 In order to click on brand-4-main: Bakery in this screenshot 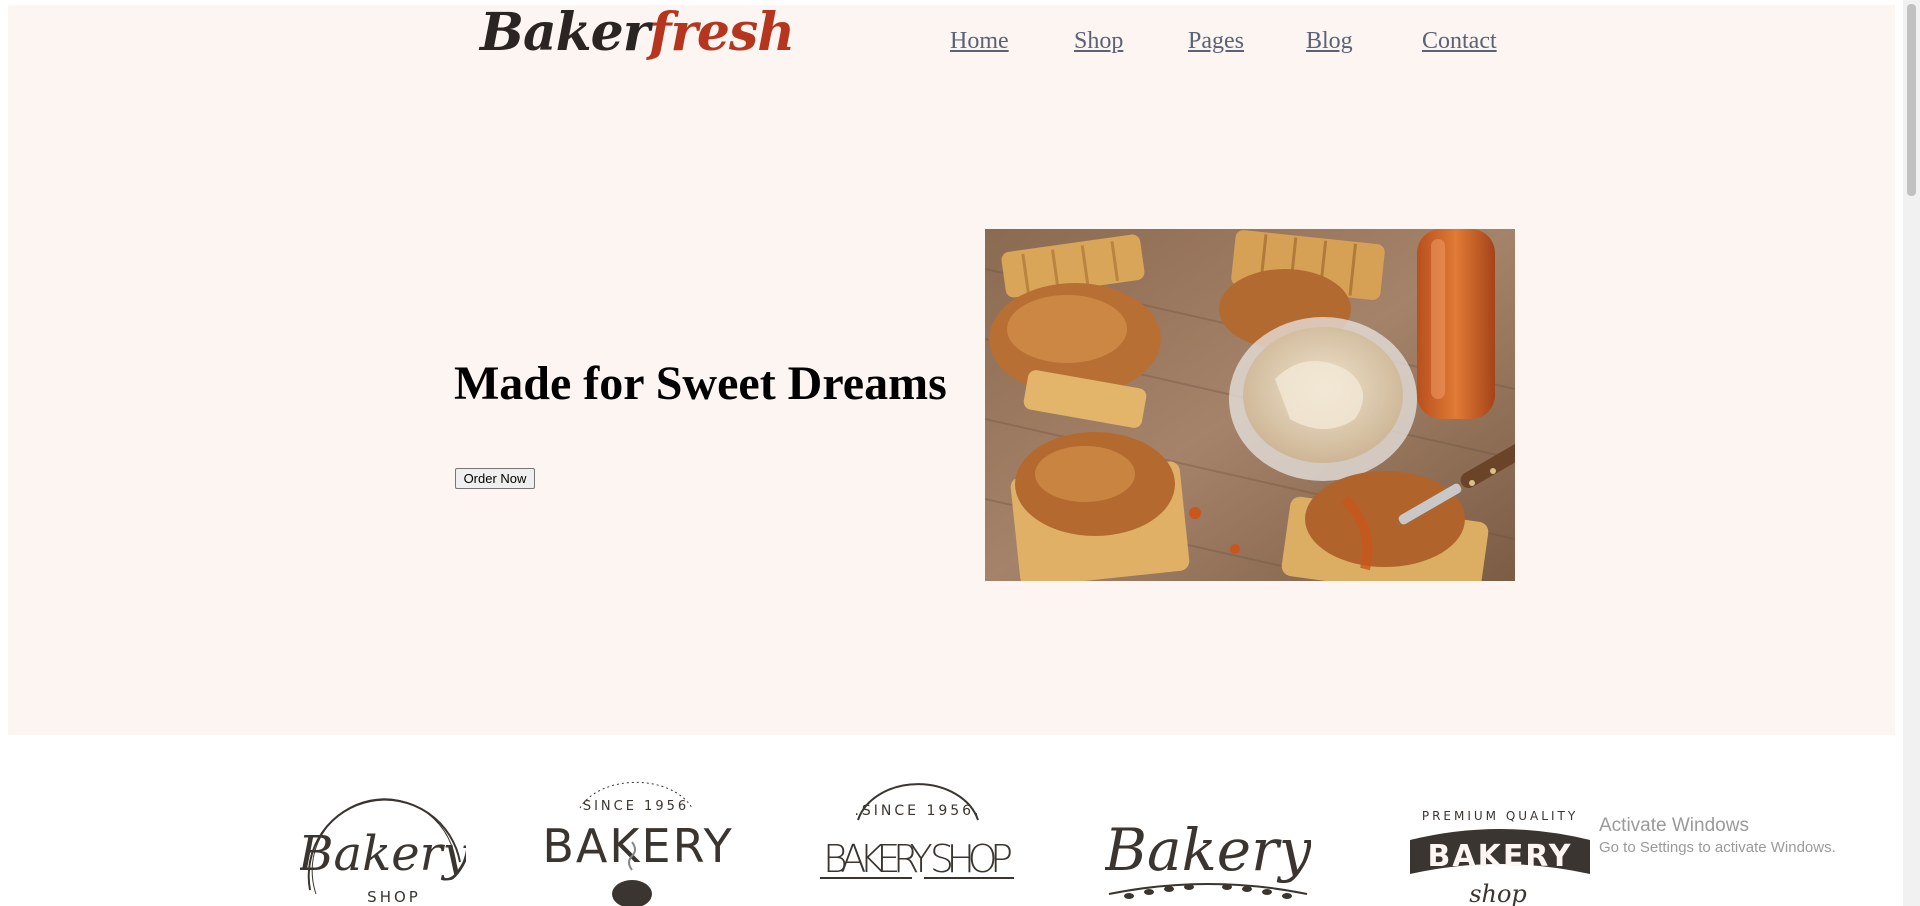, I will do `click(1208, 850)`.